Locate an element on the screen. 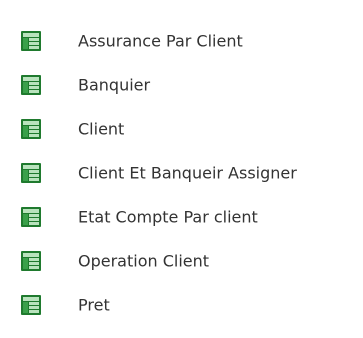  list-item-client-et-banqueir-assigner: Client Et Banqueir Assigner is located at coordinates (181, 173).